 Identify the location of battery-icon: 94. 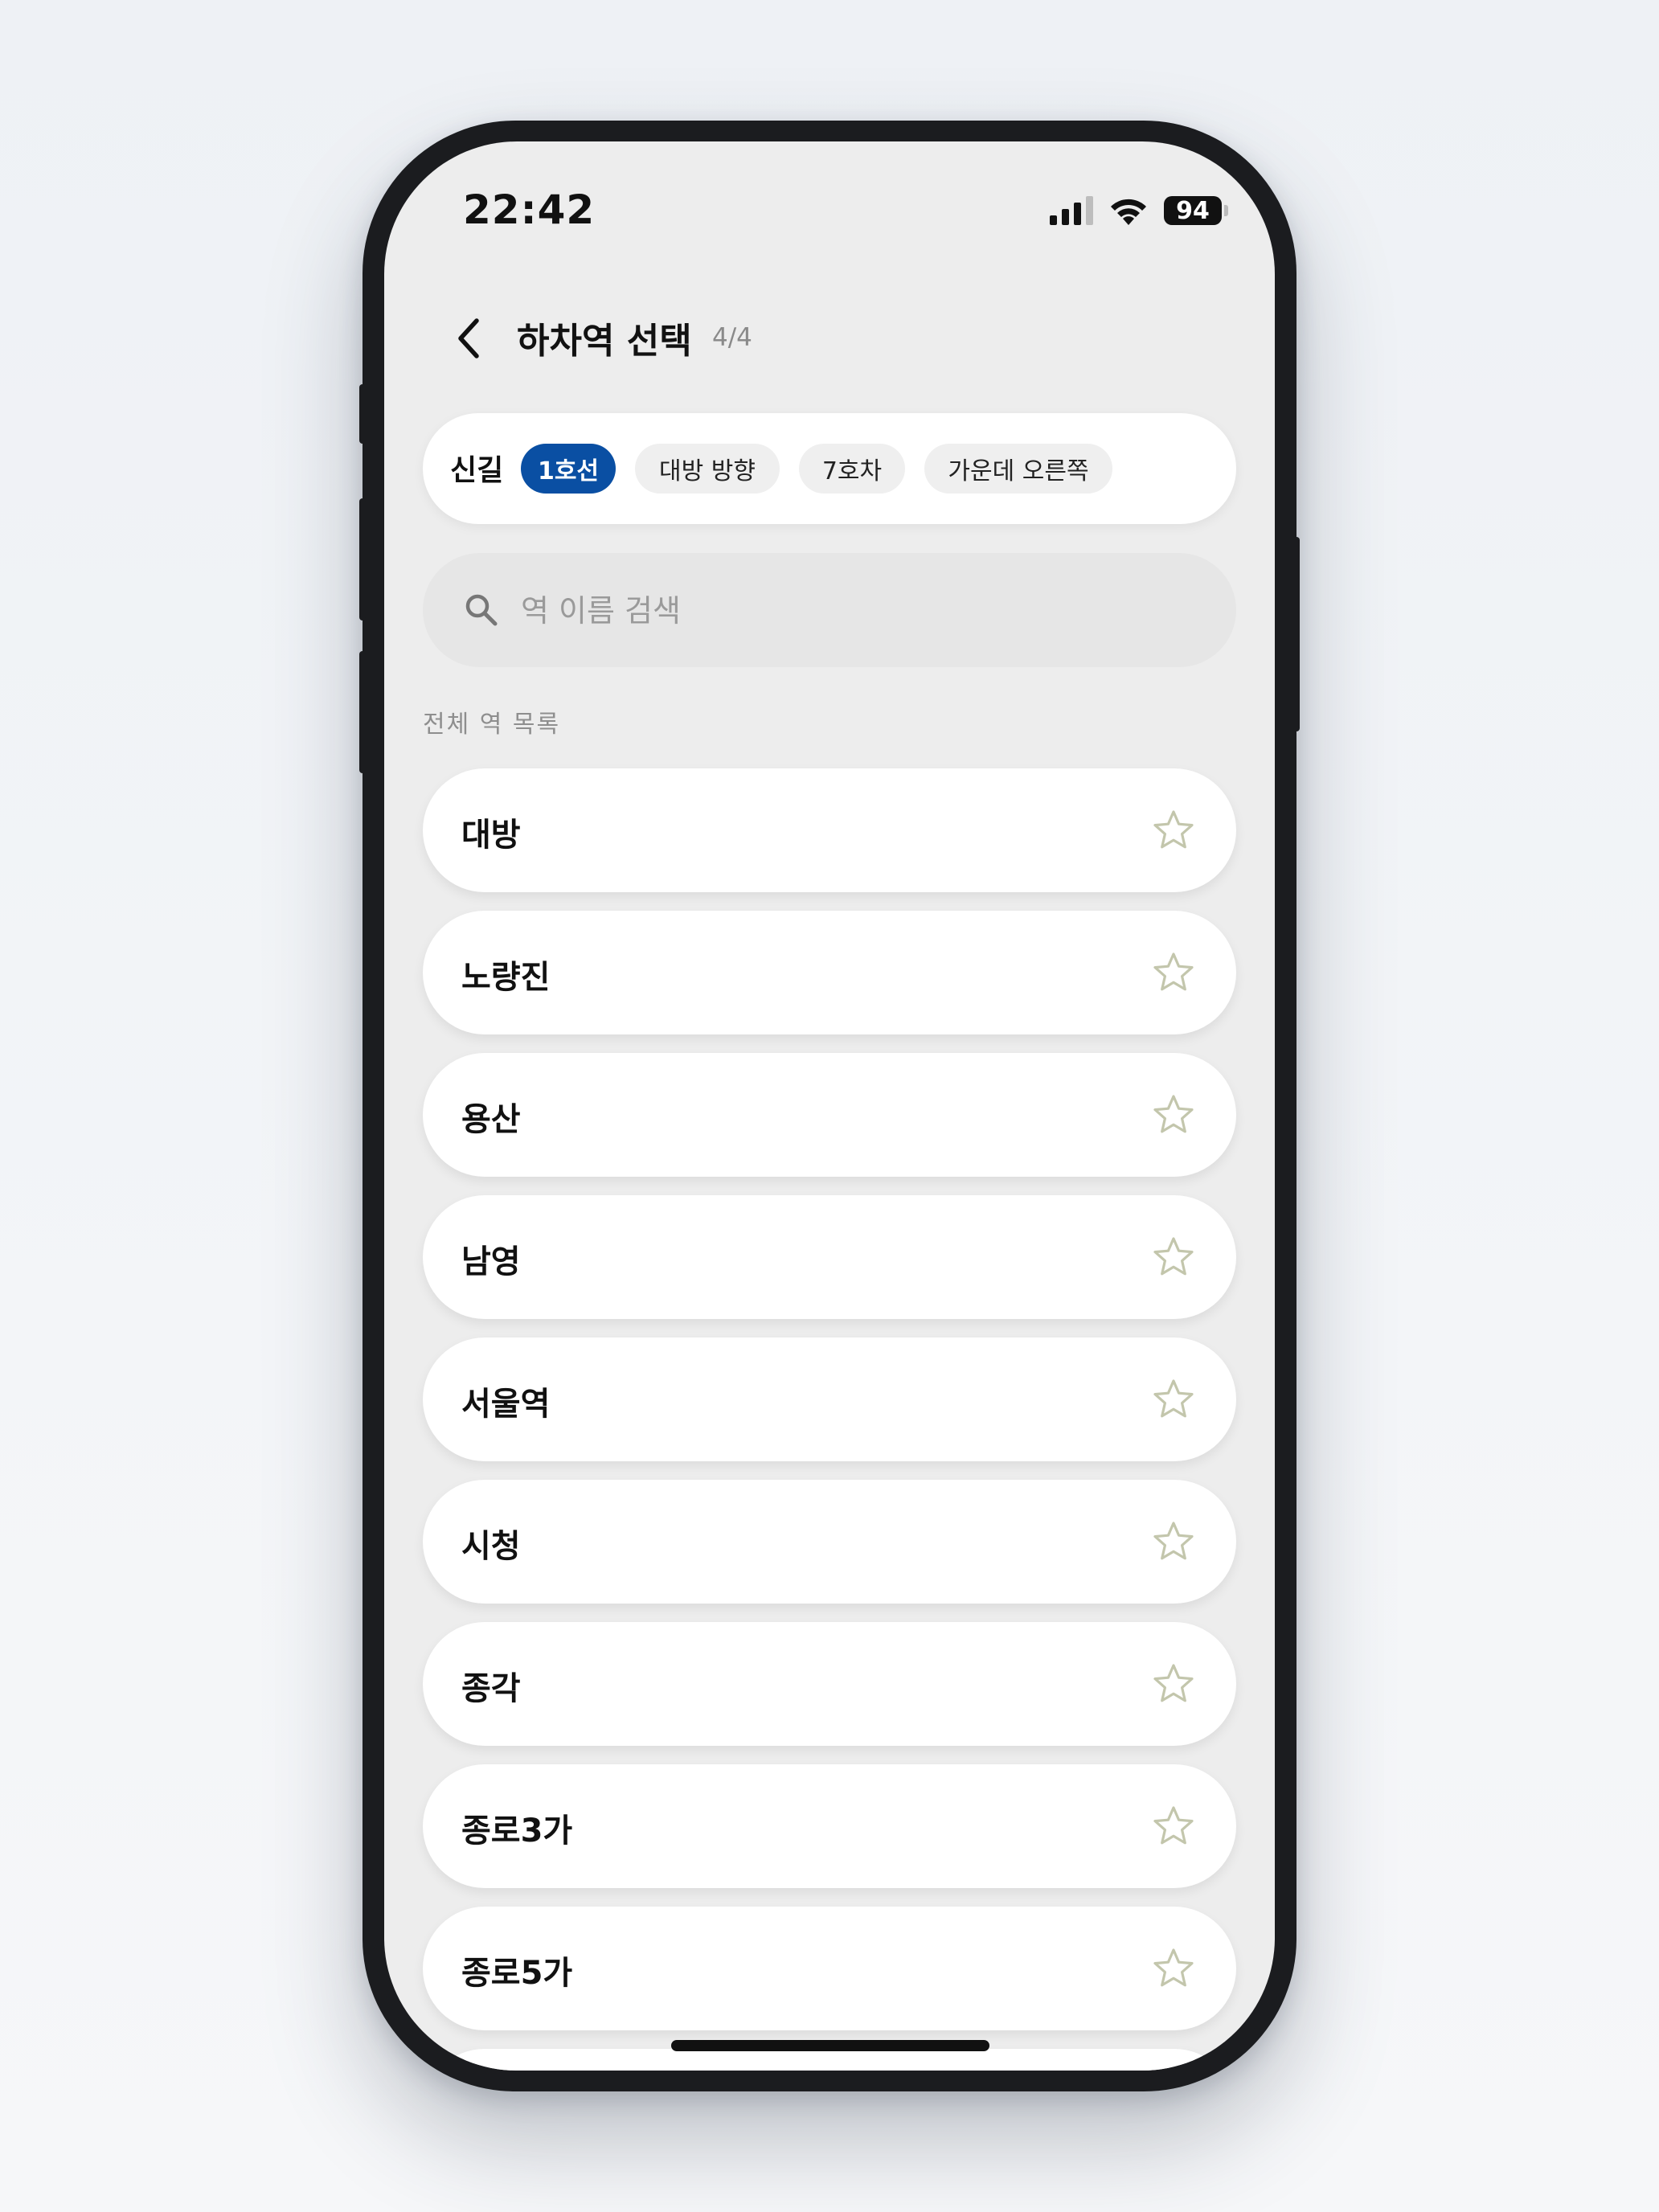
(1196, 211).